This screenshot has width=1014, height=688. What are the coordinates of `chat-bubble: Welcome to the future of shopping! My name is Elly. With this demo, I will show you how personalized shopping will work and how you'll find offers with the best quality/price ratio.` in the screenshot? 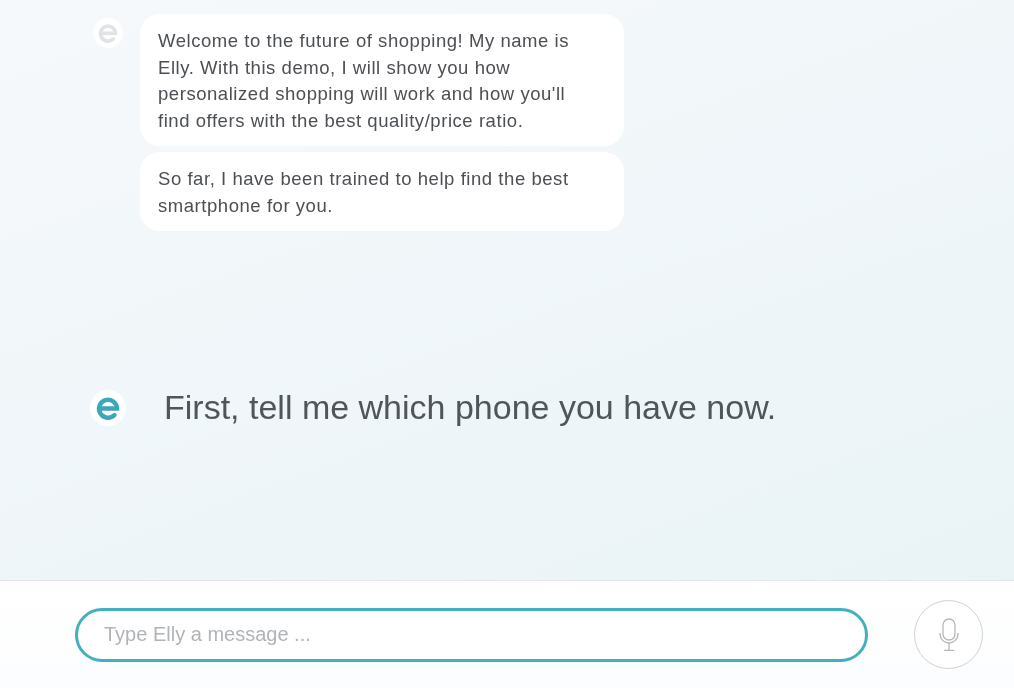 It's located at (382, 80).